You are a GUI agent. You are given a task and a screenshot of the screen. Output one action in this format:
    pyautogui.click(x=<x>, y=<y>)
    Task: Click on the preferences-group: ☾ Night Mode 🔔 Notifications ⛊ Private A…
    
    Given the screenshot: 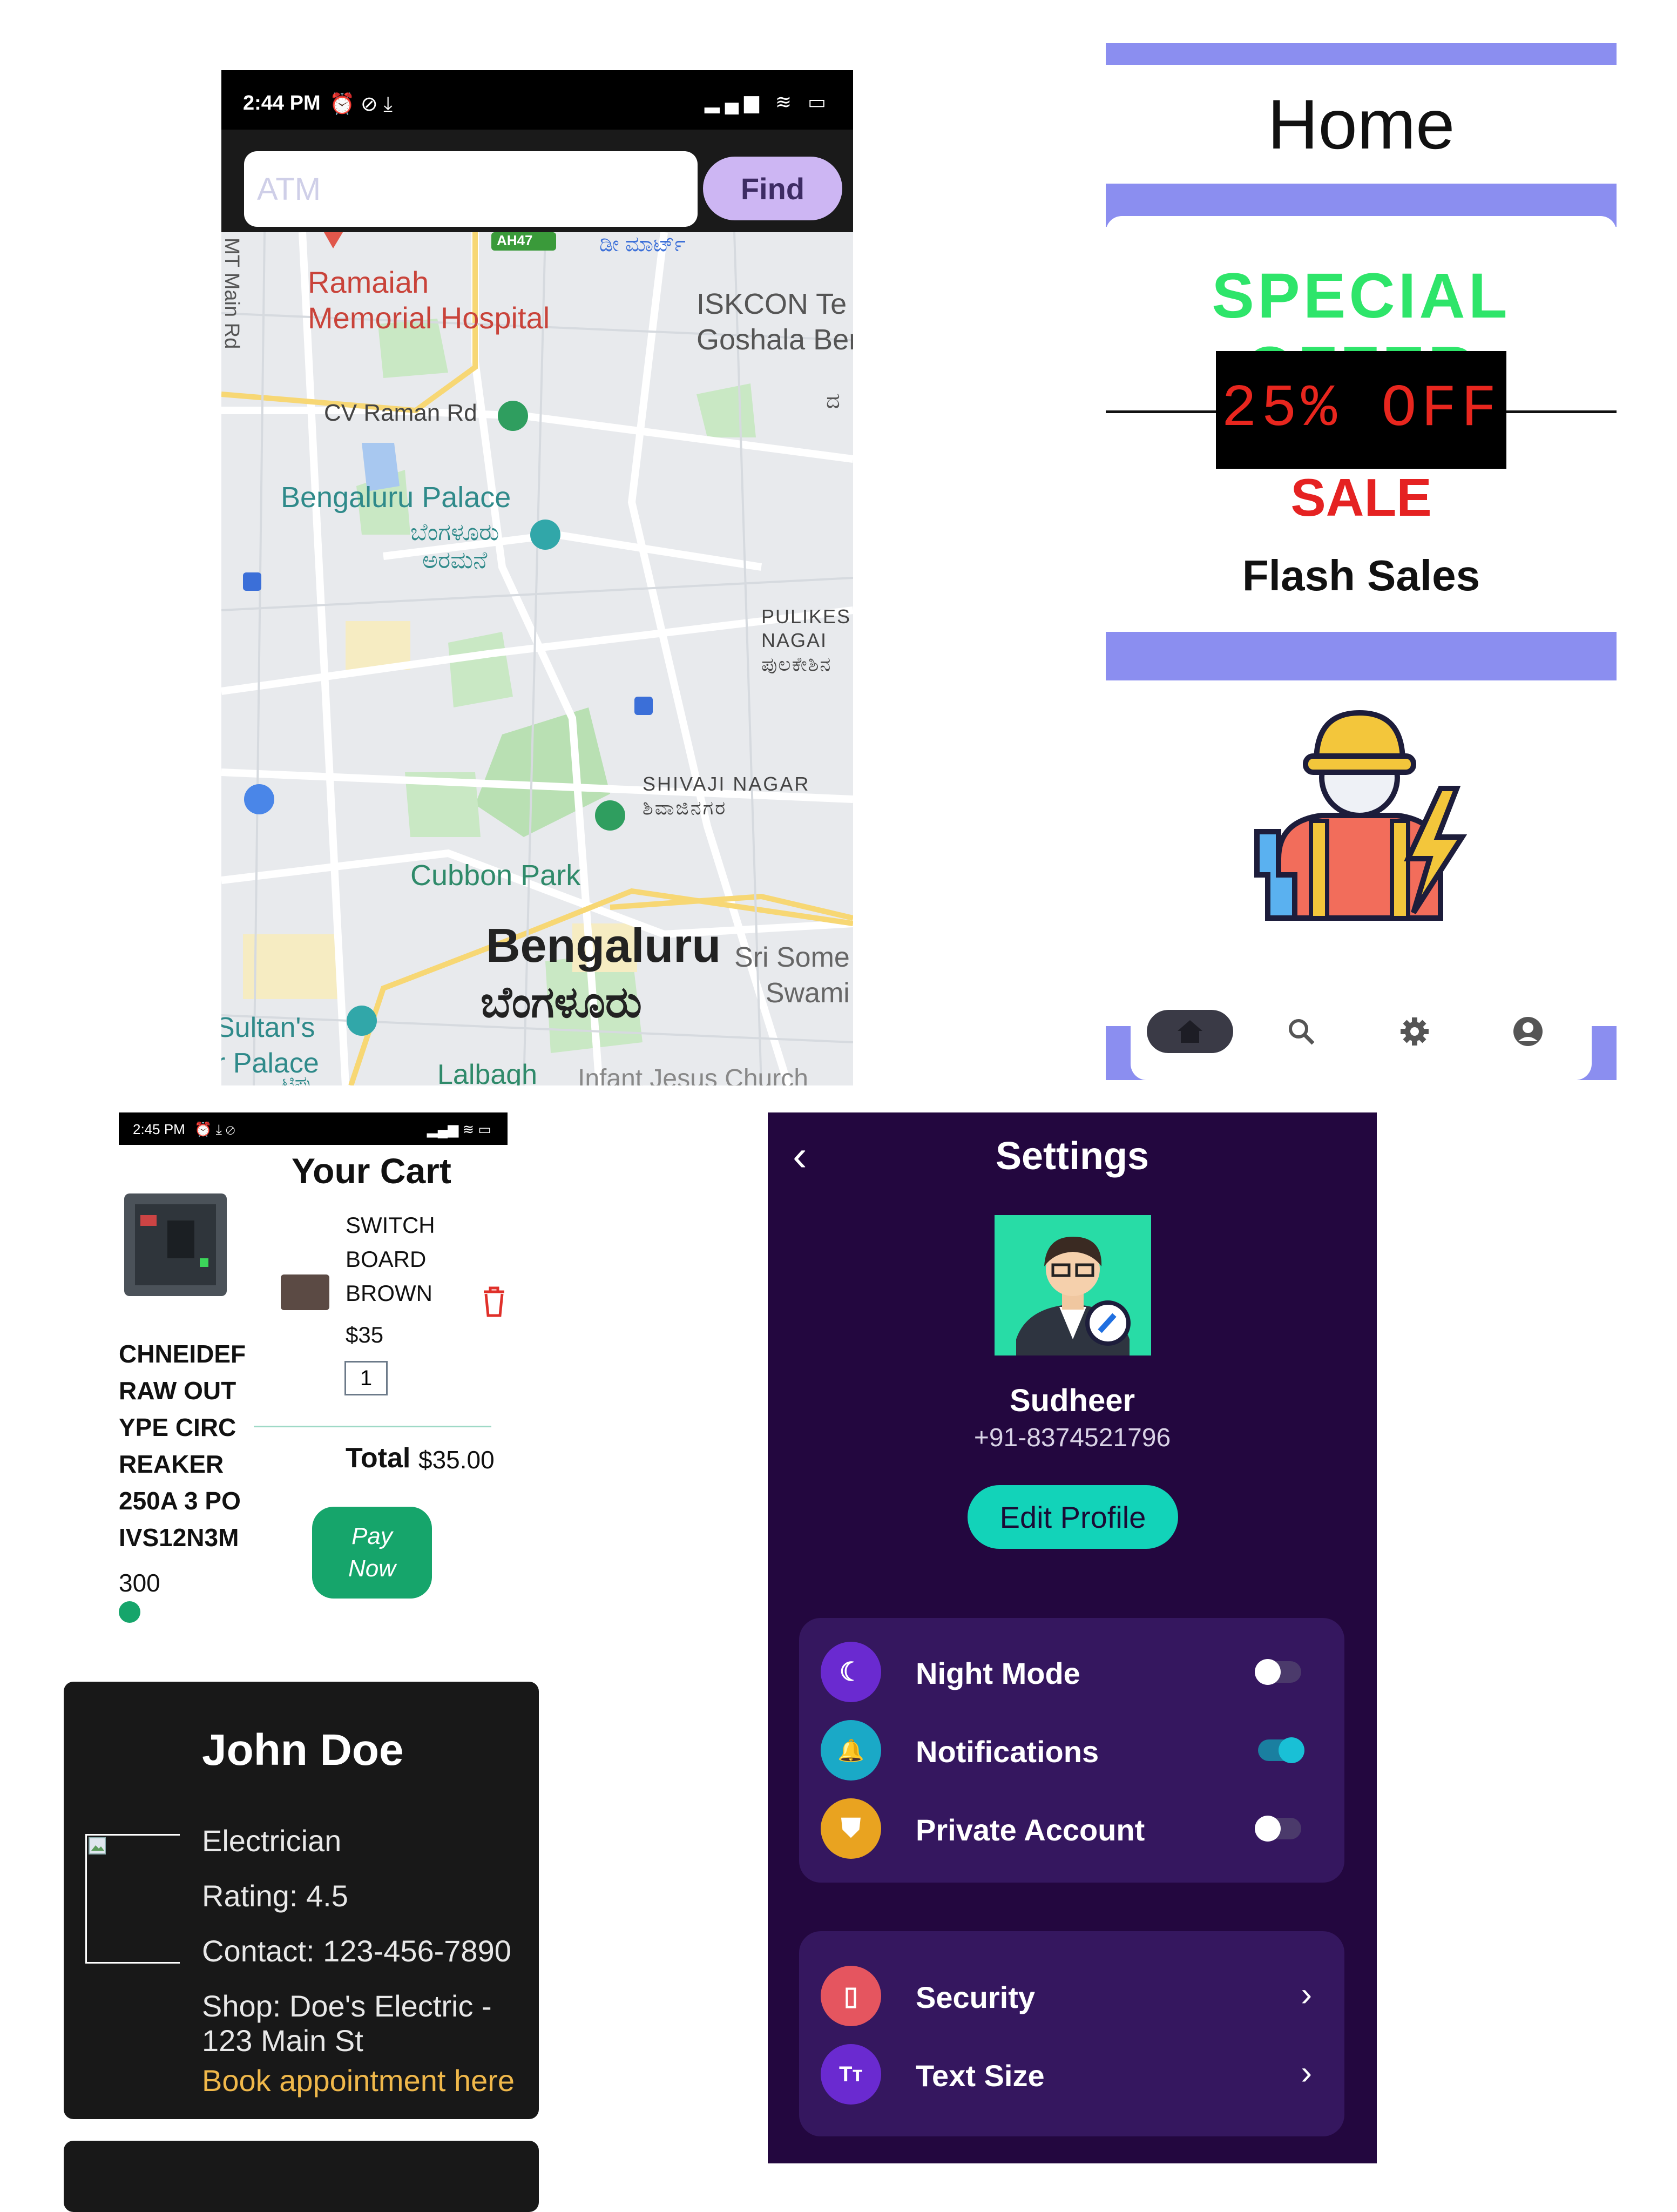 What is the action you would take?
    pyautogui.click(x=1071, y=1750)
    